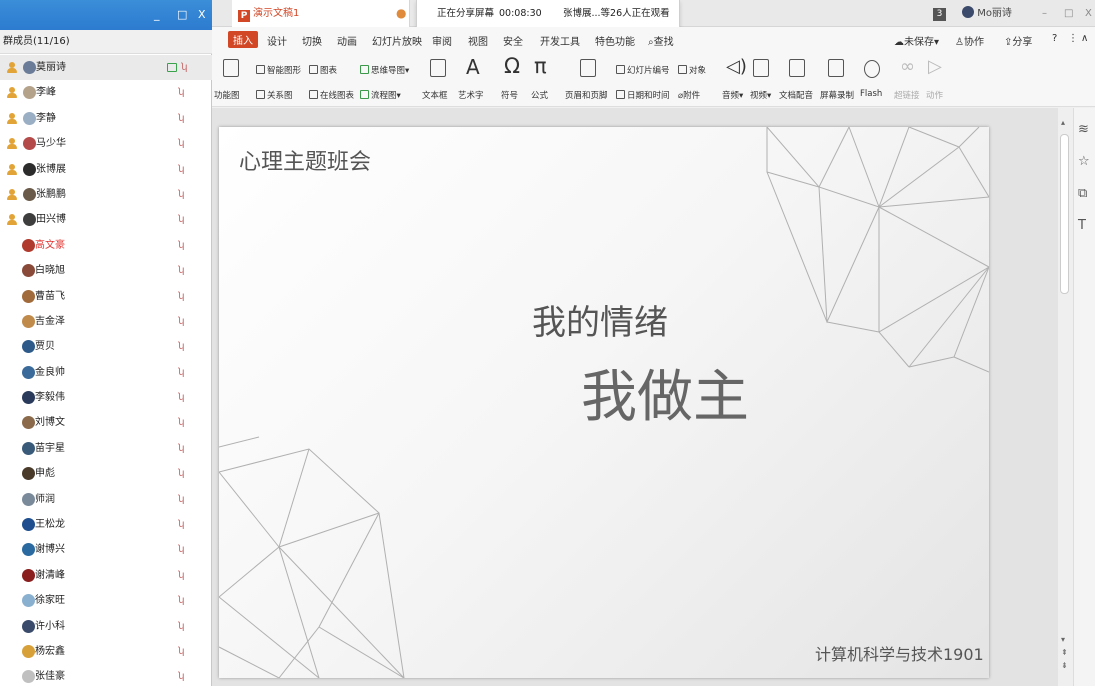 This screenshot has width=1095, height=686. I want to click on member-row: 莫丽诗 ʮ, so click(106, 68).